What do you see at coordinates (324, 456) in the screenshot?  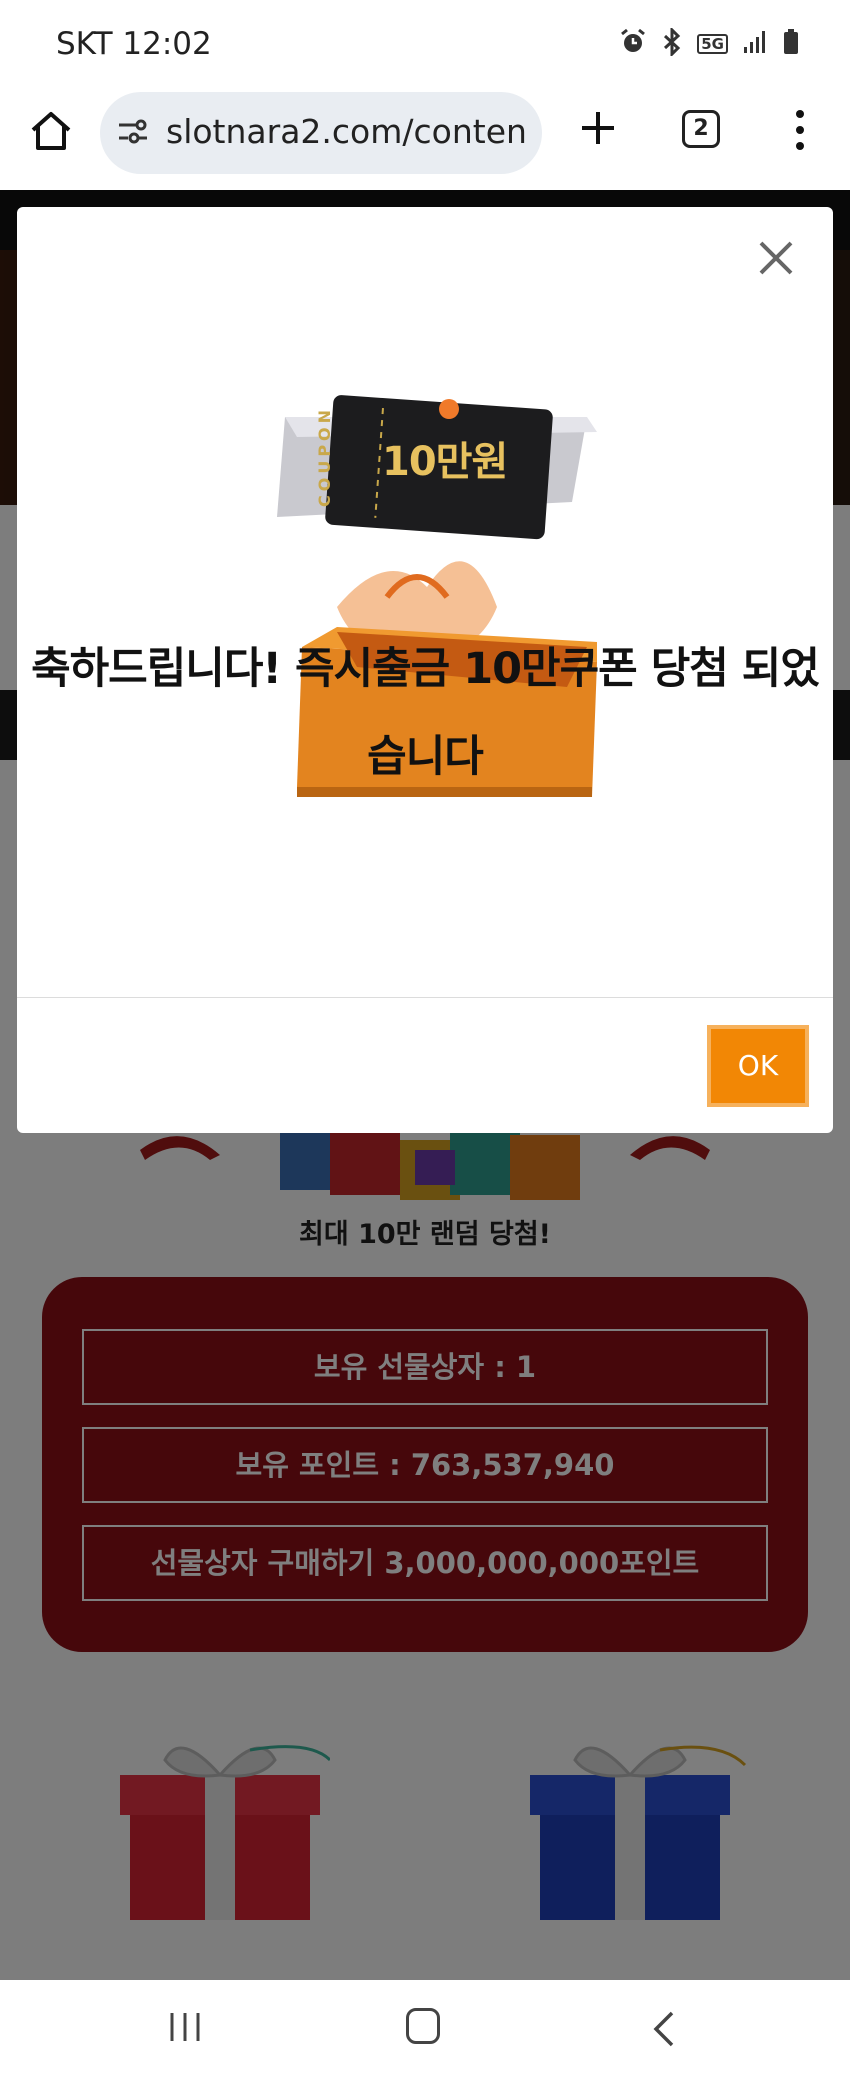 I see `coupon-label: COUPON` at bounding box center [324, 456].